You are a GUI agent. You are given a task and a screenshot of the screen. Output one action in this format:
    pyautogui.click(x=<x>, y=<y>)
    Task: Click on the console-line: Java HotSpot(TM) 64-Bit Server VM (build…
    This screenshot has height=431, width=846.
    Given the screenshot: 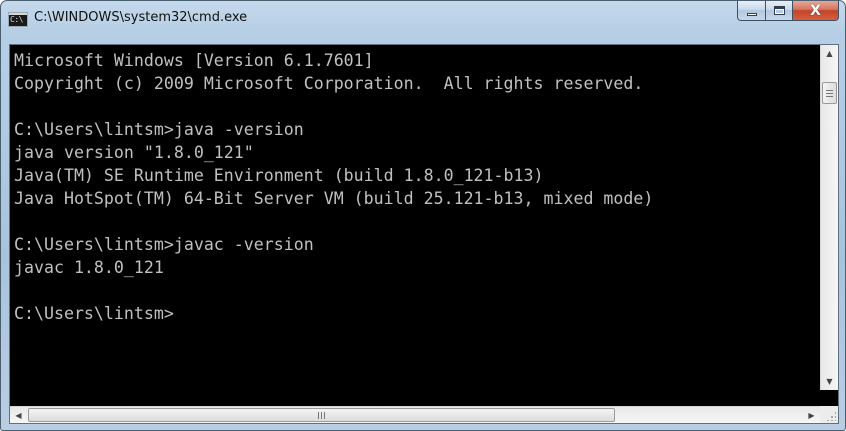 What is the action you would take?
    pyautogui.click(x=334, y=198)
    